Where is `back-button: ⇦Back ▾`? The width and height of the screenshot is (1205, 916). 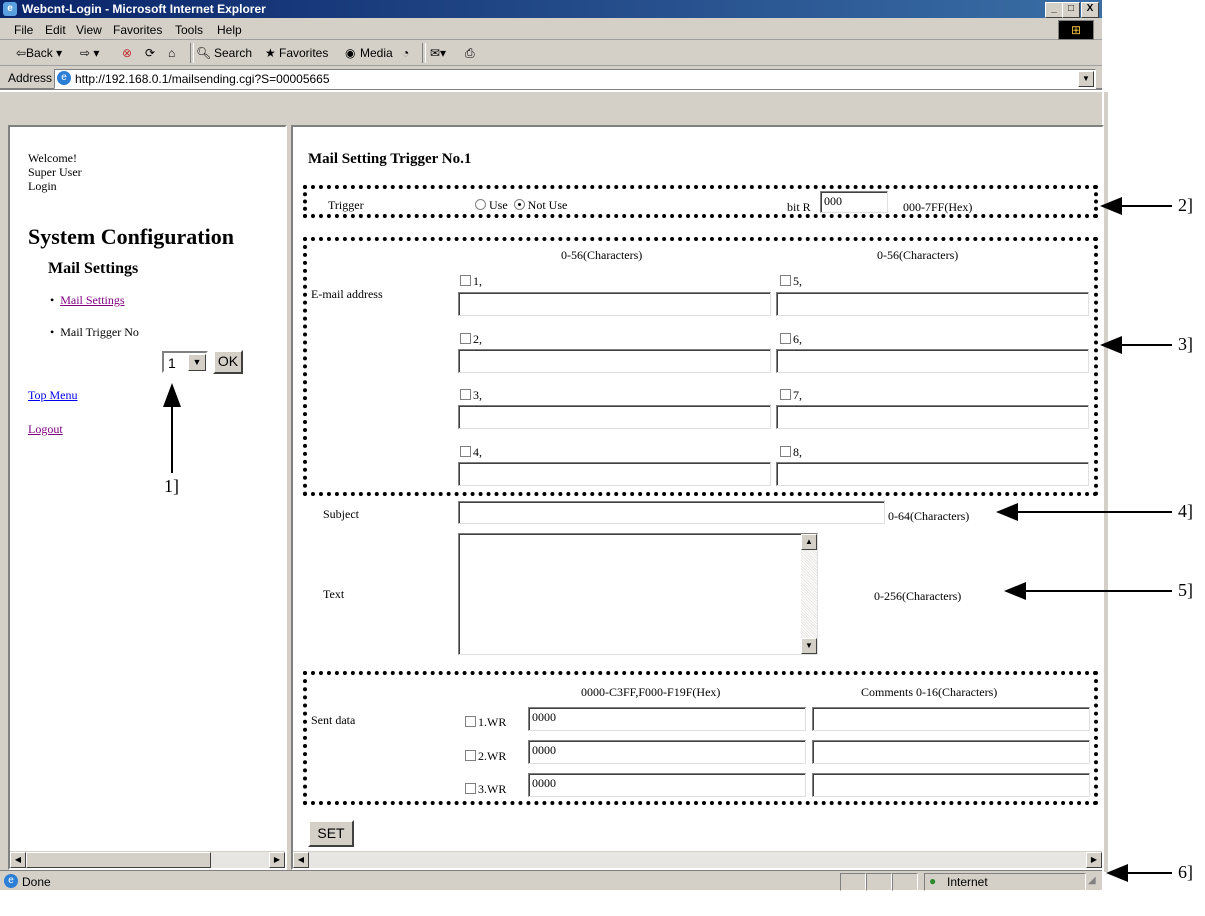 back-button: ⇦Back ▾ is located at coordinates (39, 53).